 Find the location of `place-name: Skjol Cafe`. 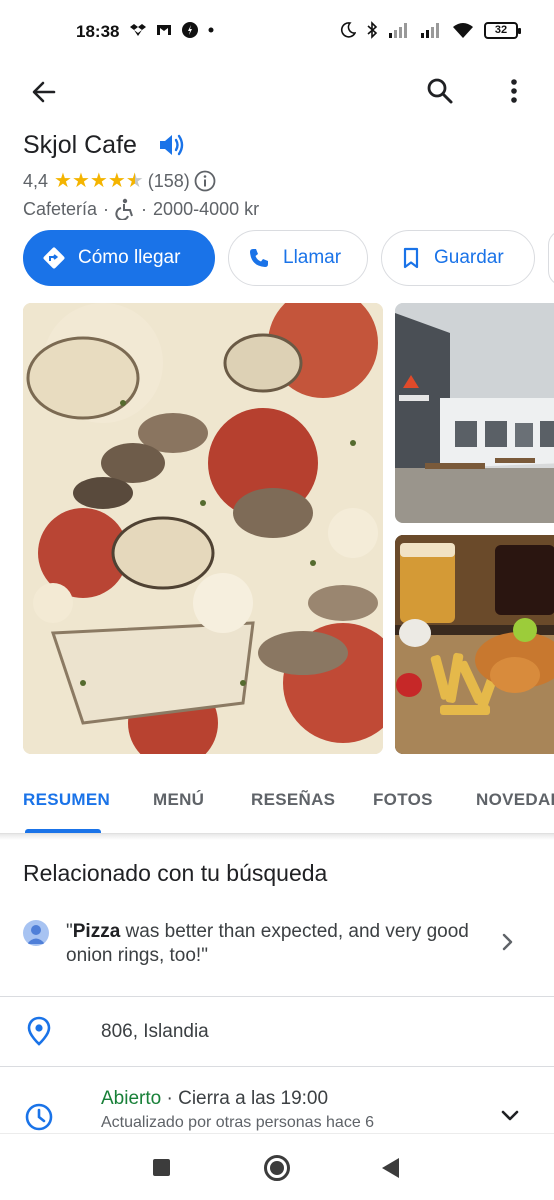

place-name: Skjol Cafe is located at coordinates (80, 144).